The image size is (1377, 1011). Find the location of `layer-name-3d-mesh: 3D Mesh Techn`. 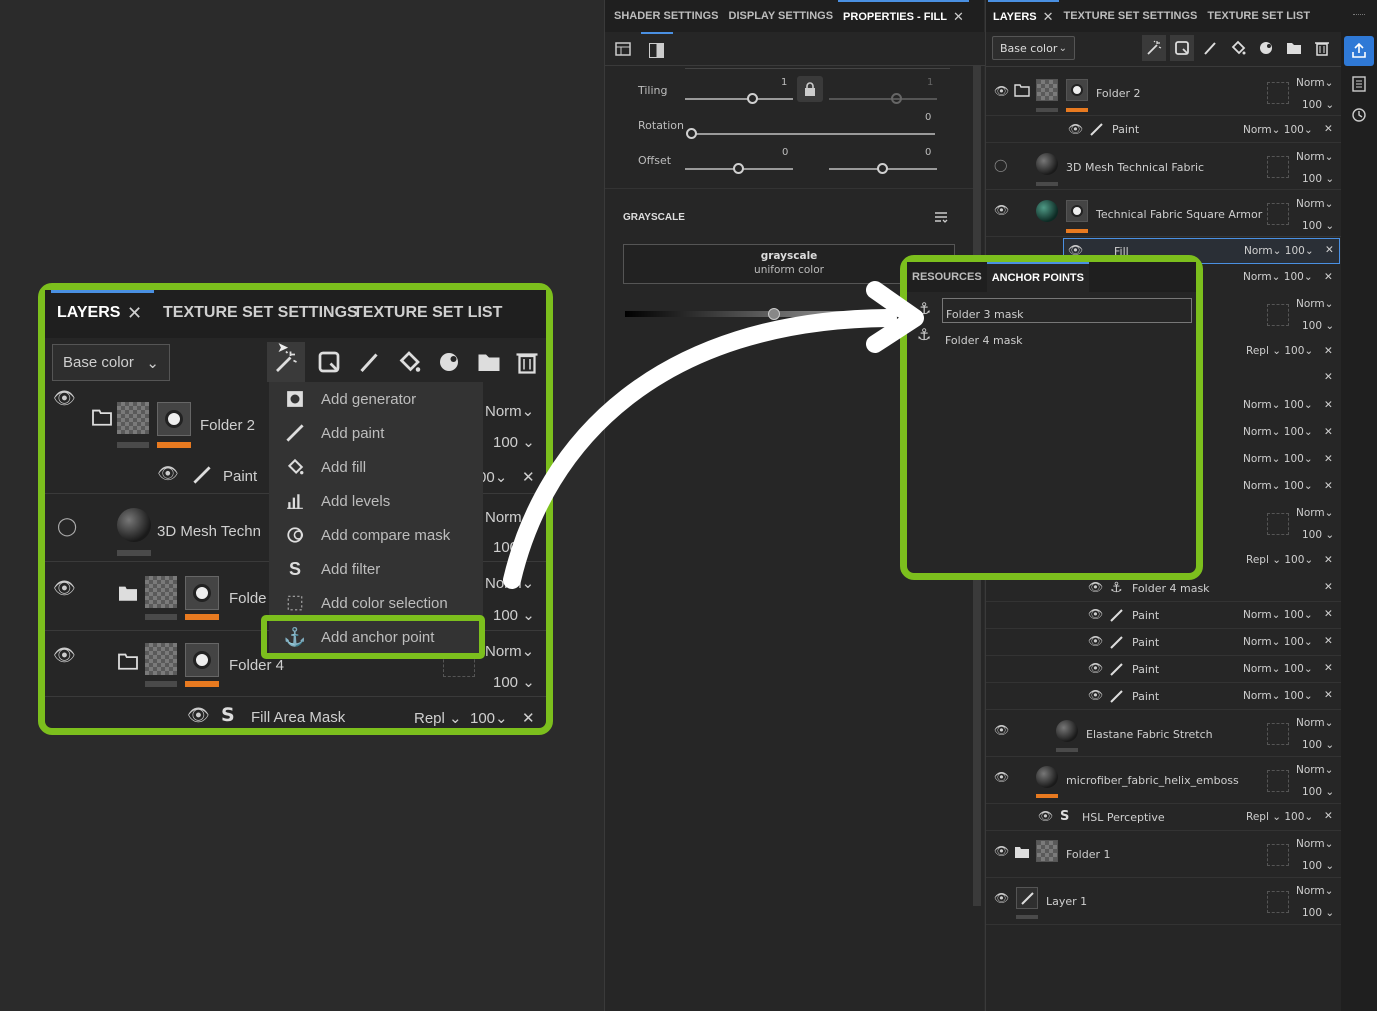

layer-name-3d-mesh: 3D Mesh Techn is located at coordinates (209, 531).